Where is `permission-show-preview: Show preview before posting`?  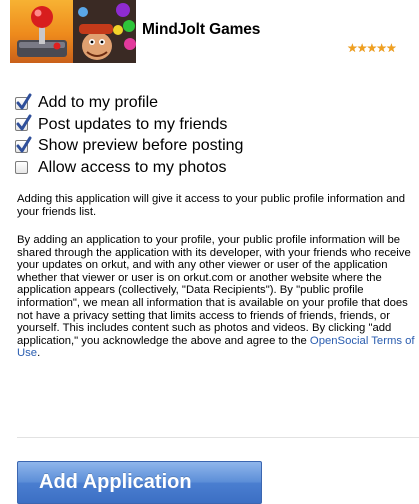
permission-show-preview: Show preview before posting is located at coordinates (129, 146).